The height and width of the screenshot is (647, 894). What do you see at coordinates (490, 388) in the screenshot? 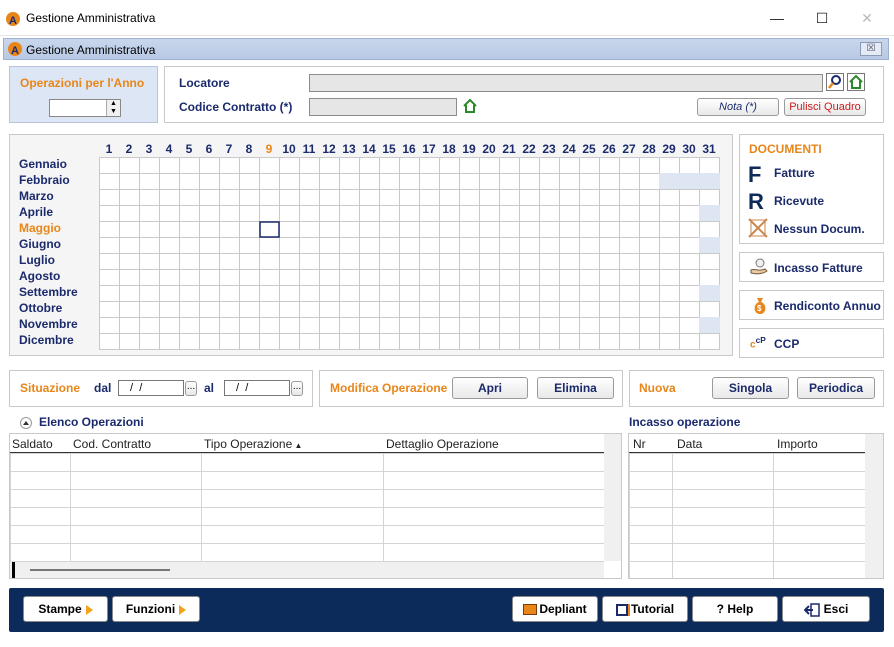
I see `apri-button: Apri` at bounding box center [490, 388].